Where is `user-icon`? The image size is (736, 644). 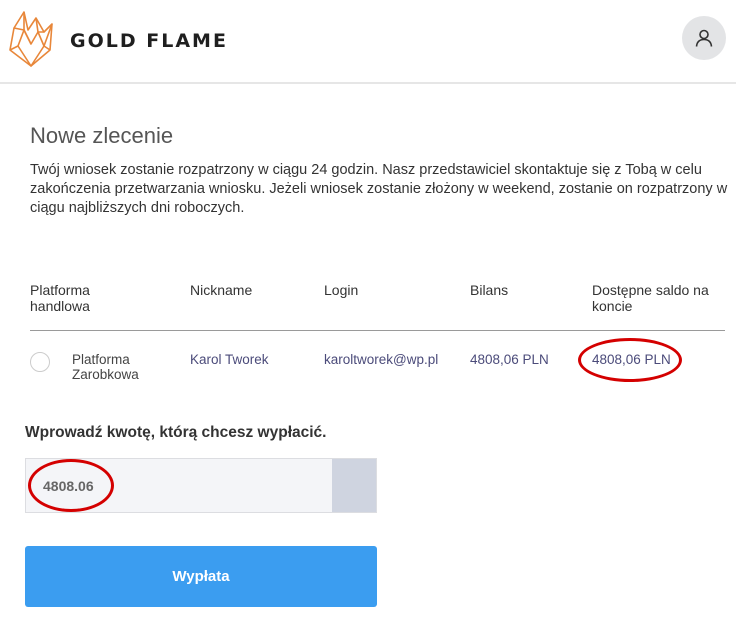 user-icon is located at coordinates (704, 38).